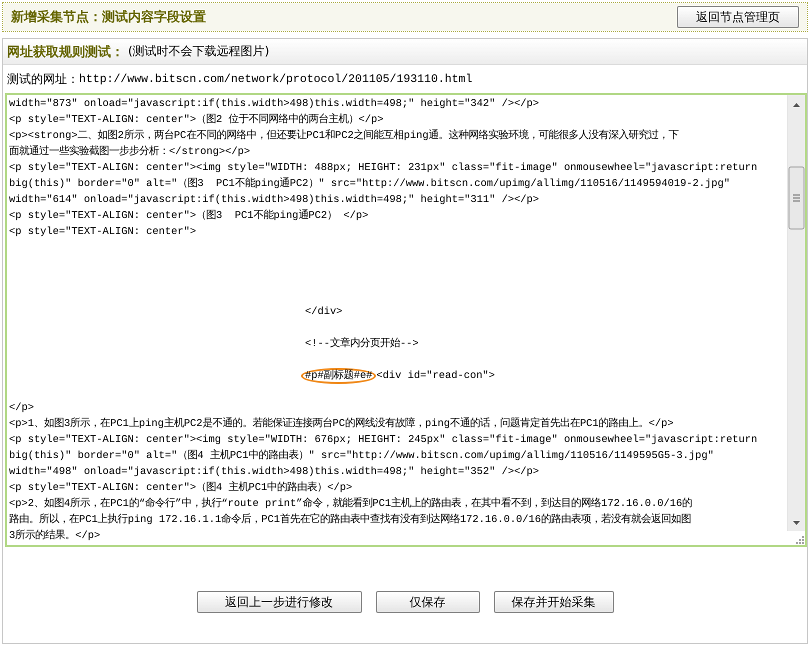 This screenshot has height=652, width=810. Describe the element at coordinates (188, 216) in the screenshot. I see `code-line: <p style="TEXT-ALIGN: center">（图3 PC1不能ping通PC2） </p>` at that location.